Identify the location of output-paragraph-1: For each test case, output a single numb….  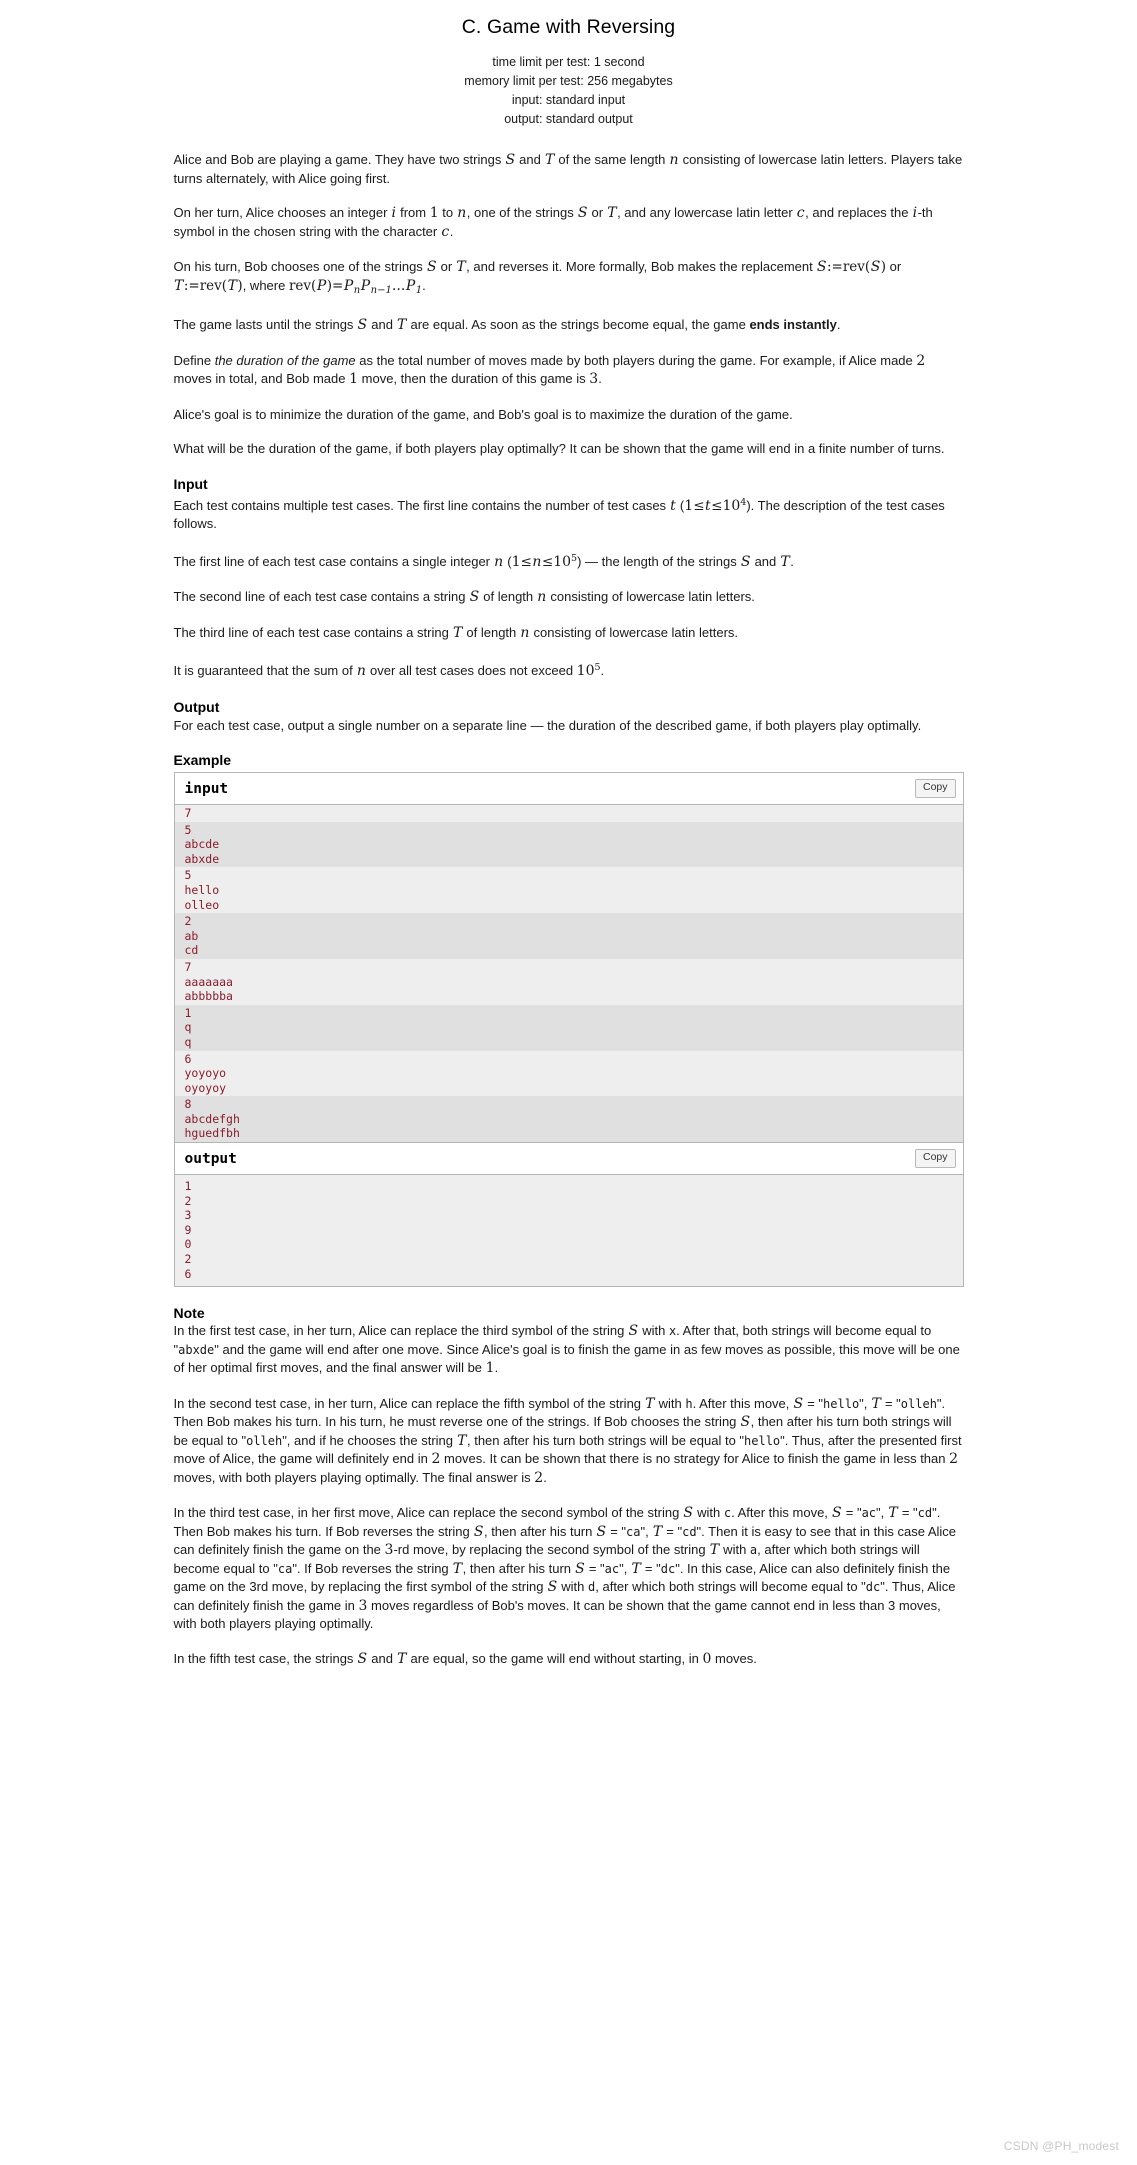
(547, 725).